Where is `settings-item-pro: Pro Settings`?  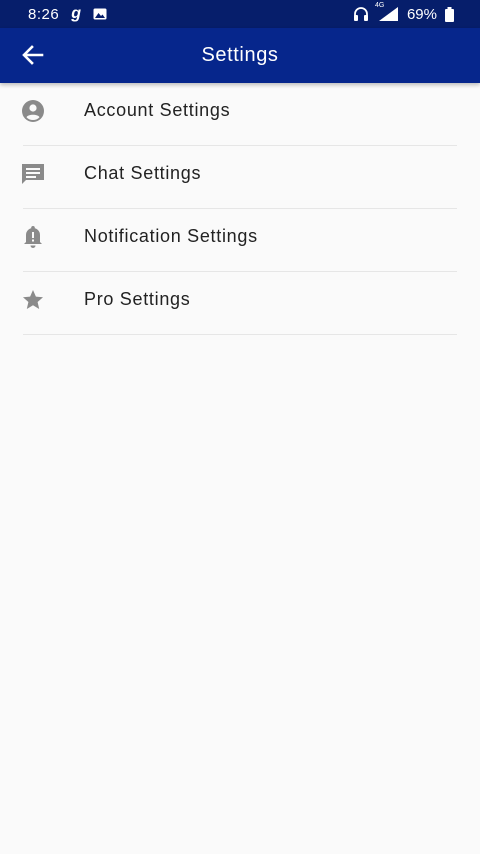 settings-item-pro: Pro Settings is located at coordinates (240, 303).